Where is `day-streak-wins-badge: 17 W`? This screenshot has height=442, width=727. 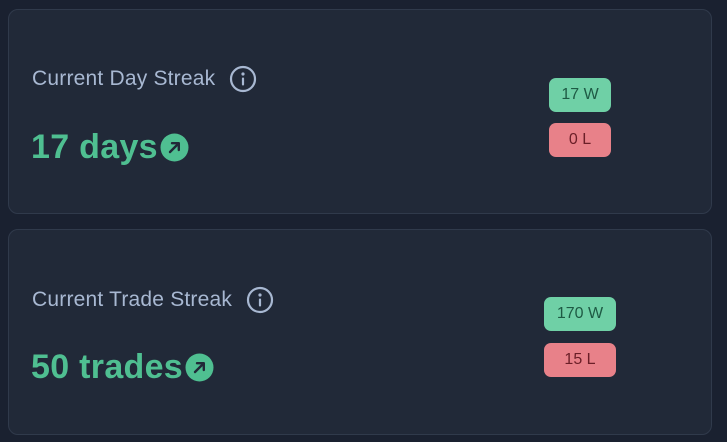
day-streak-wins-badge: 17 W is located at coordinates (580, 95).